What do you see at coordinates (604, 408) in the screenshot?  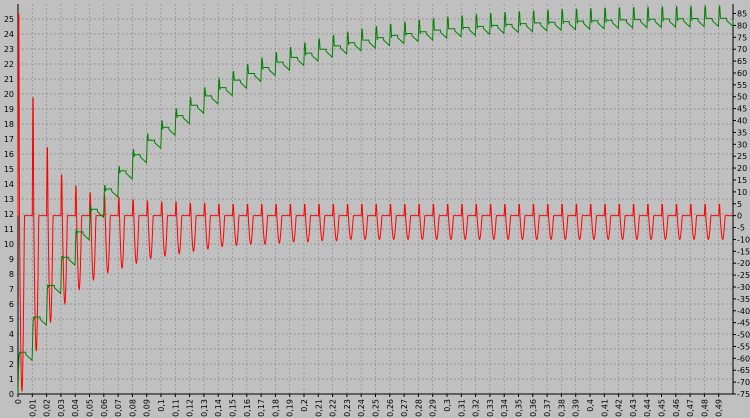 I see `x-axis-tick-label: 0,41` at bounding box center [604, 408].